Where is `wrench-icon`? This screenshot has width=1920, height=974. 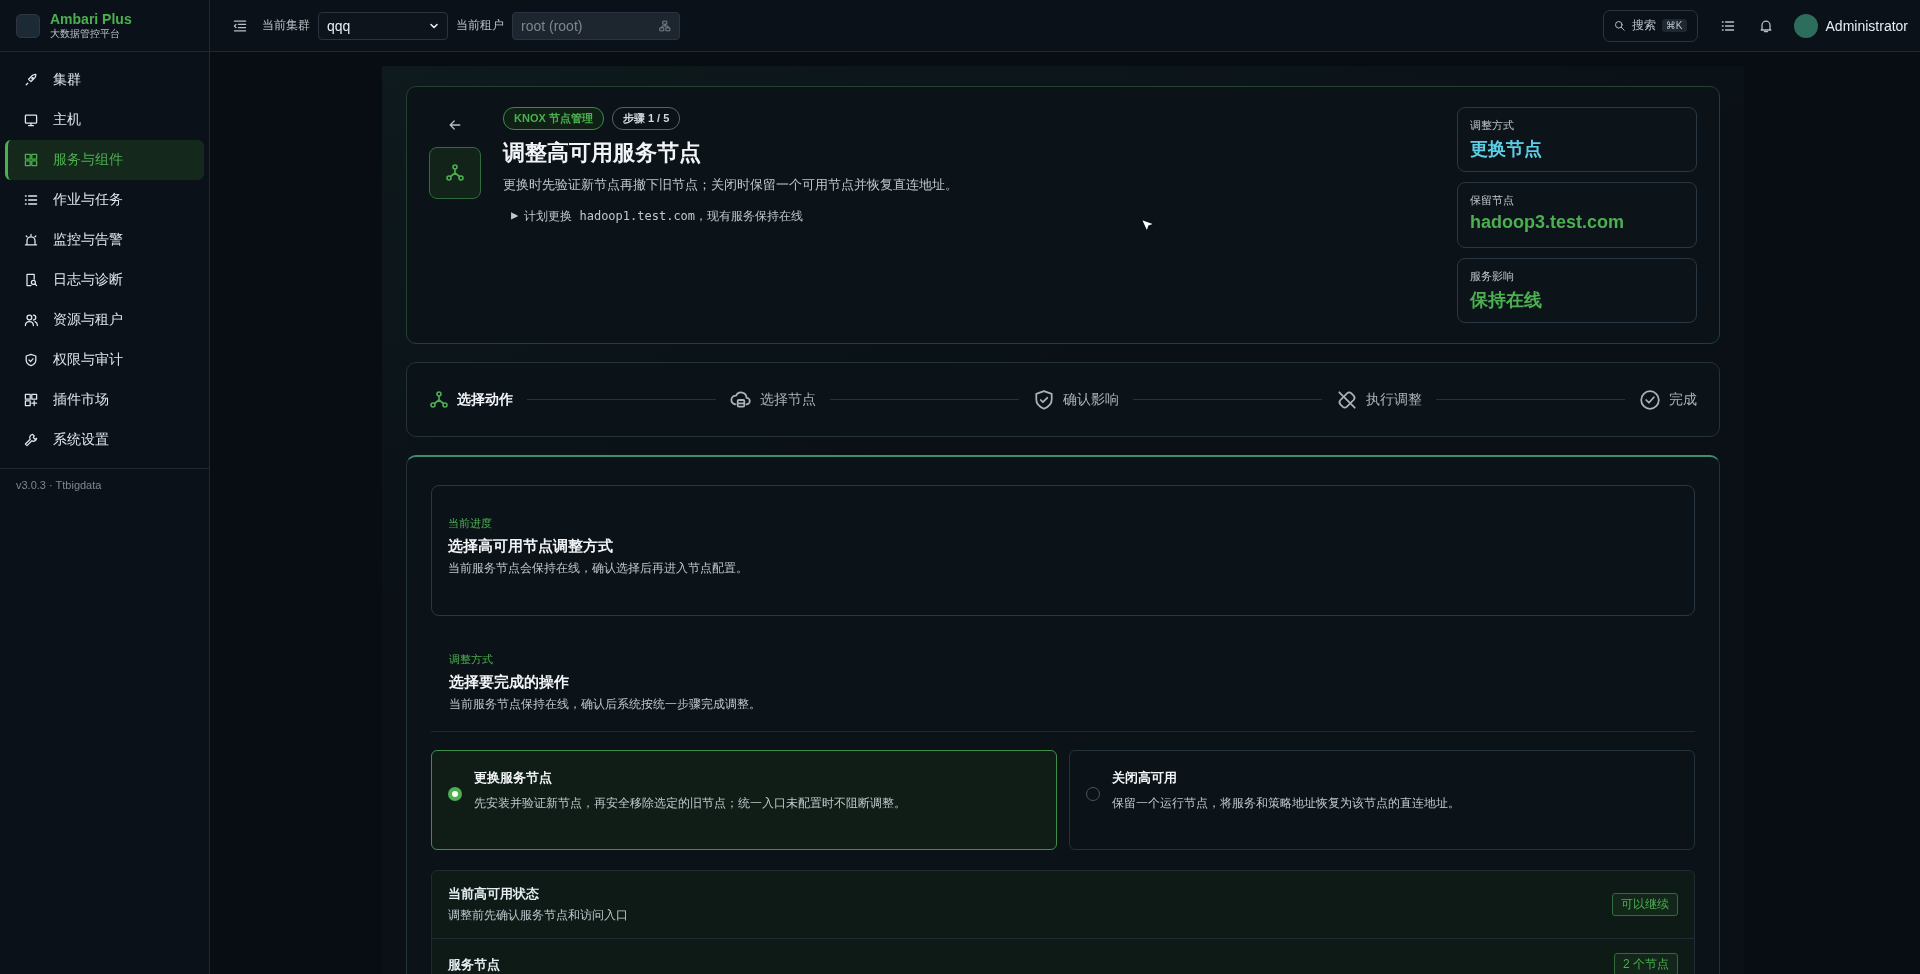 wrench-icon is located at coordinates (31, 440).